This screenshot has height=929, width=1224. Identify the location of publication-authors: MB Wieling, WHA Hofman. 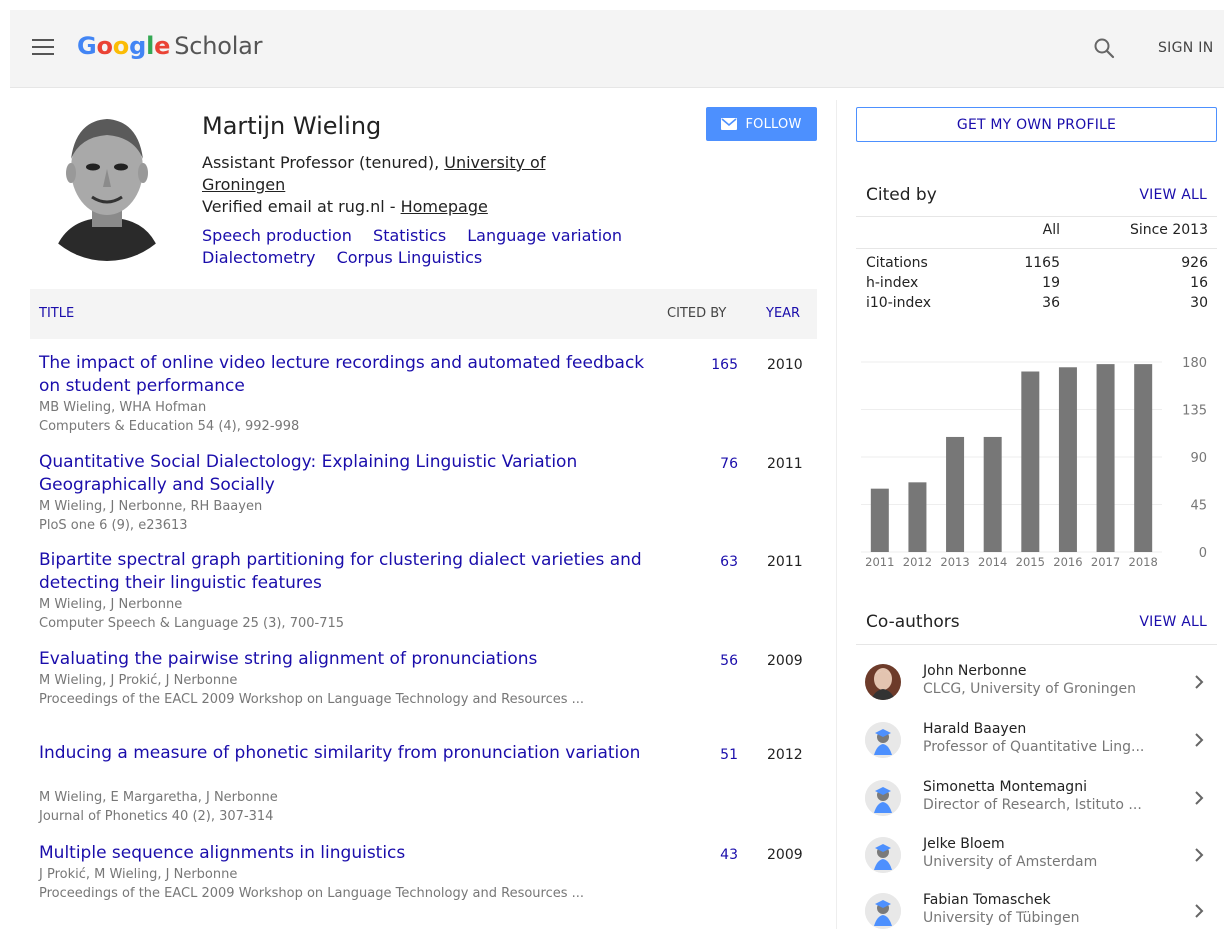
(123, 407).